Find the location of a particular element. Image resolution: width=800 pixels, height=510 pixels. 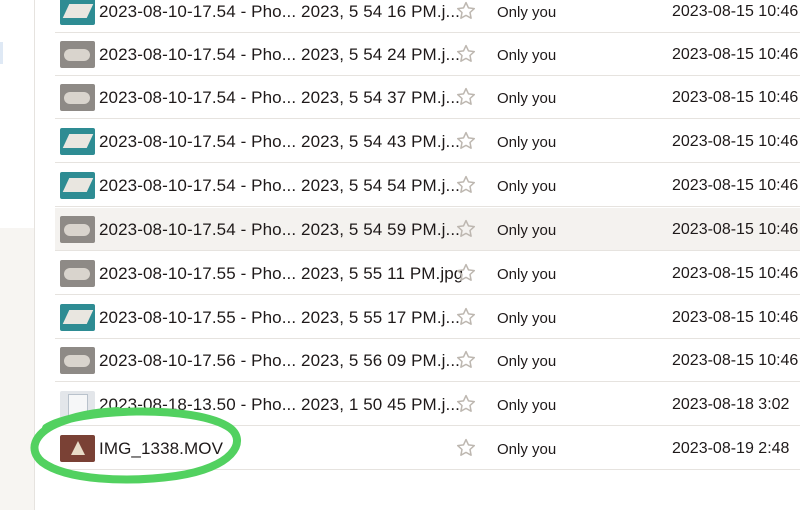

video-thumbnail is located at coordinates (77, 448).